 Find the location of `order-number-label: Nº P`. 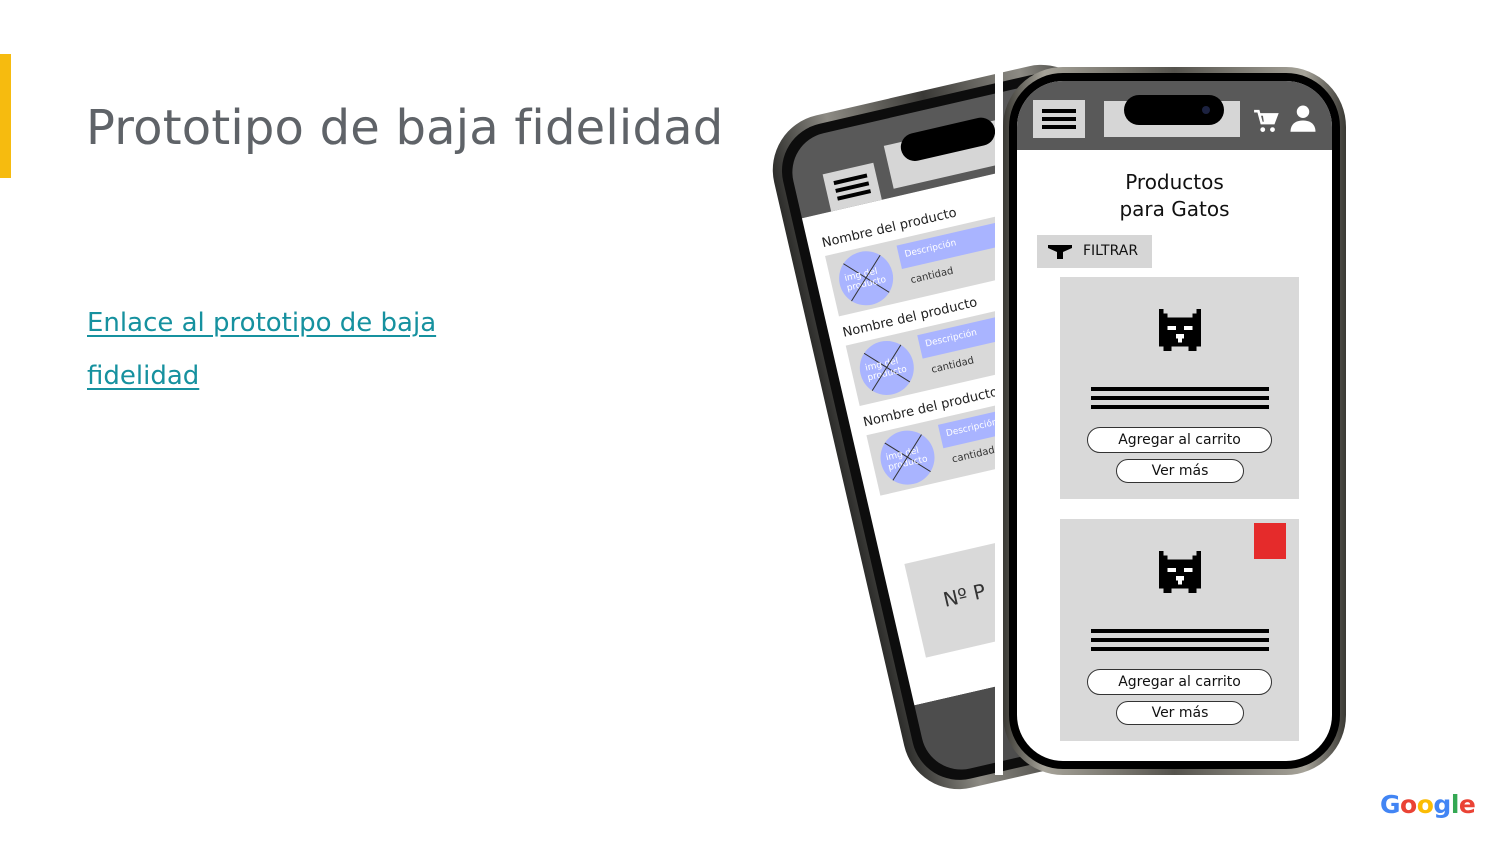

order-number-label: Nº P is located at coordinates (964, 595).